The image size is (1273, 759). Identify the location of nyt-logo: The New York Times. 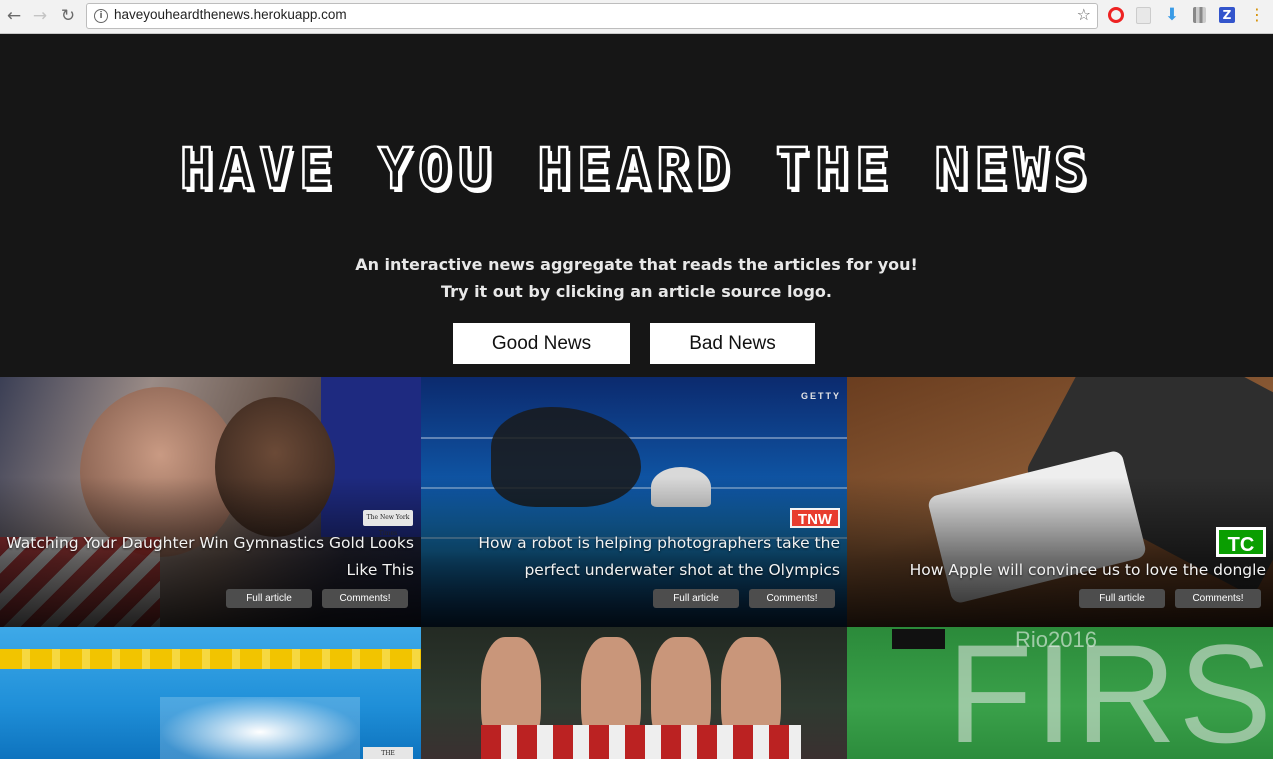
(388, 523).